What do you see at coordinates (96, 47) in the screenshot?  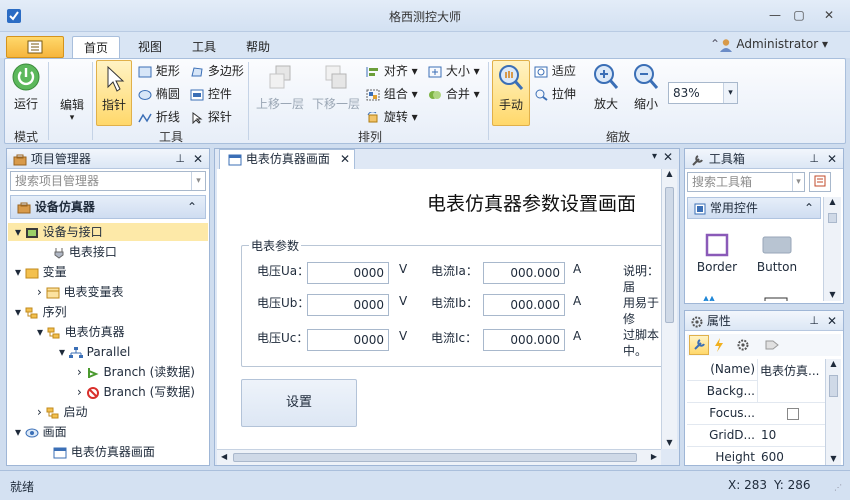 I see `tab-home: 首页` at bounding box center [96, 47].